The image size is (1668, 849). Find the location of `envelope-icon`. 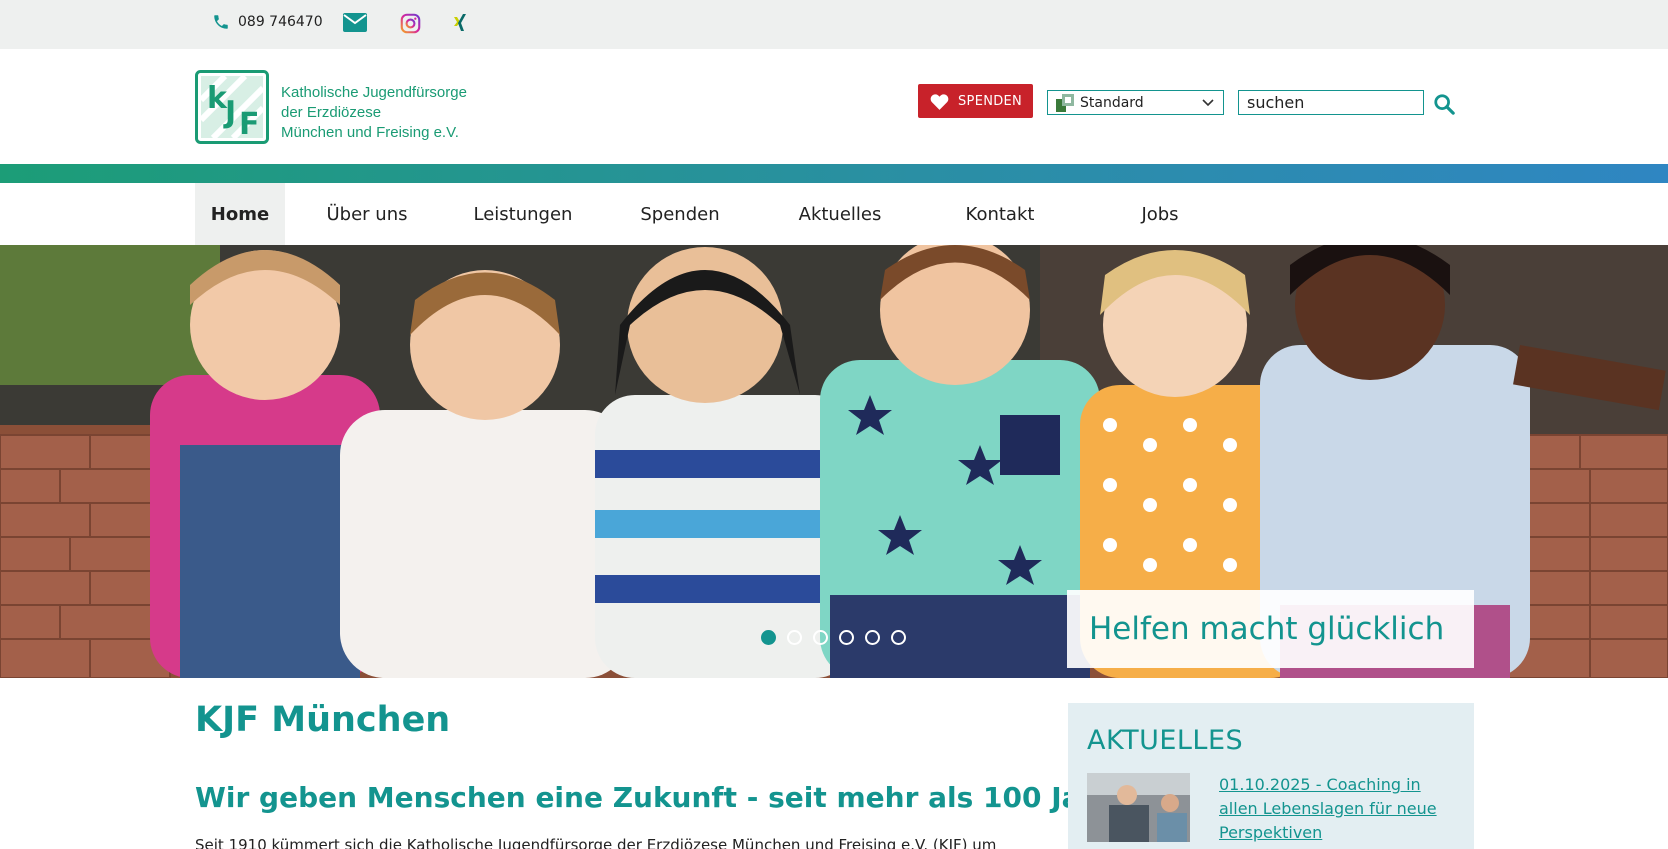

envelope-icon is located at coordinates (355, 22).